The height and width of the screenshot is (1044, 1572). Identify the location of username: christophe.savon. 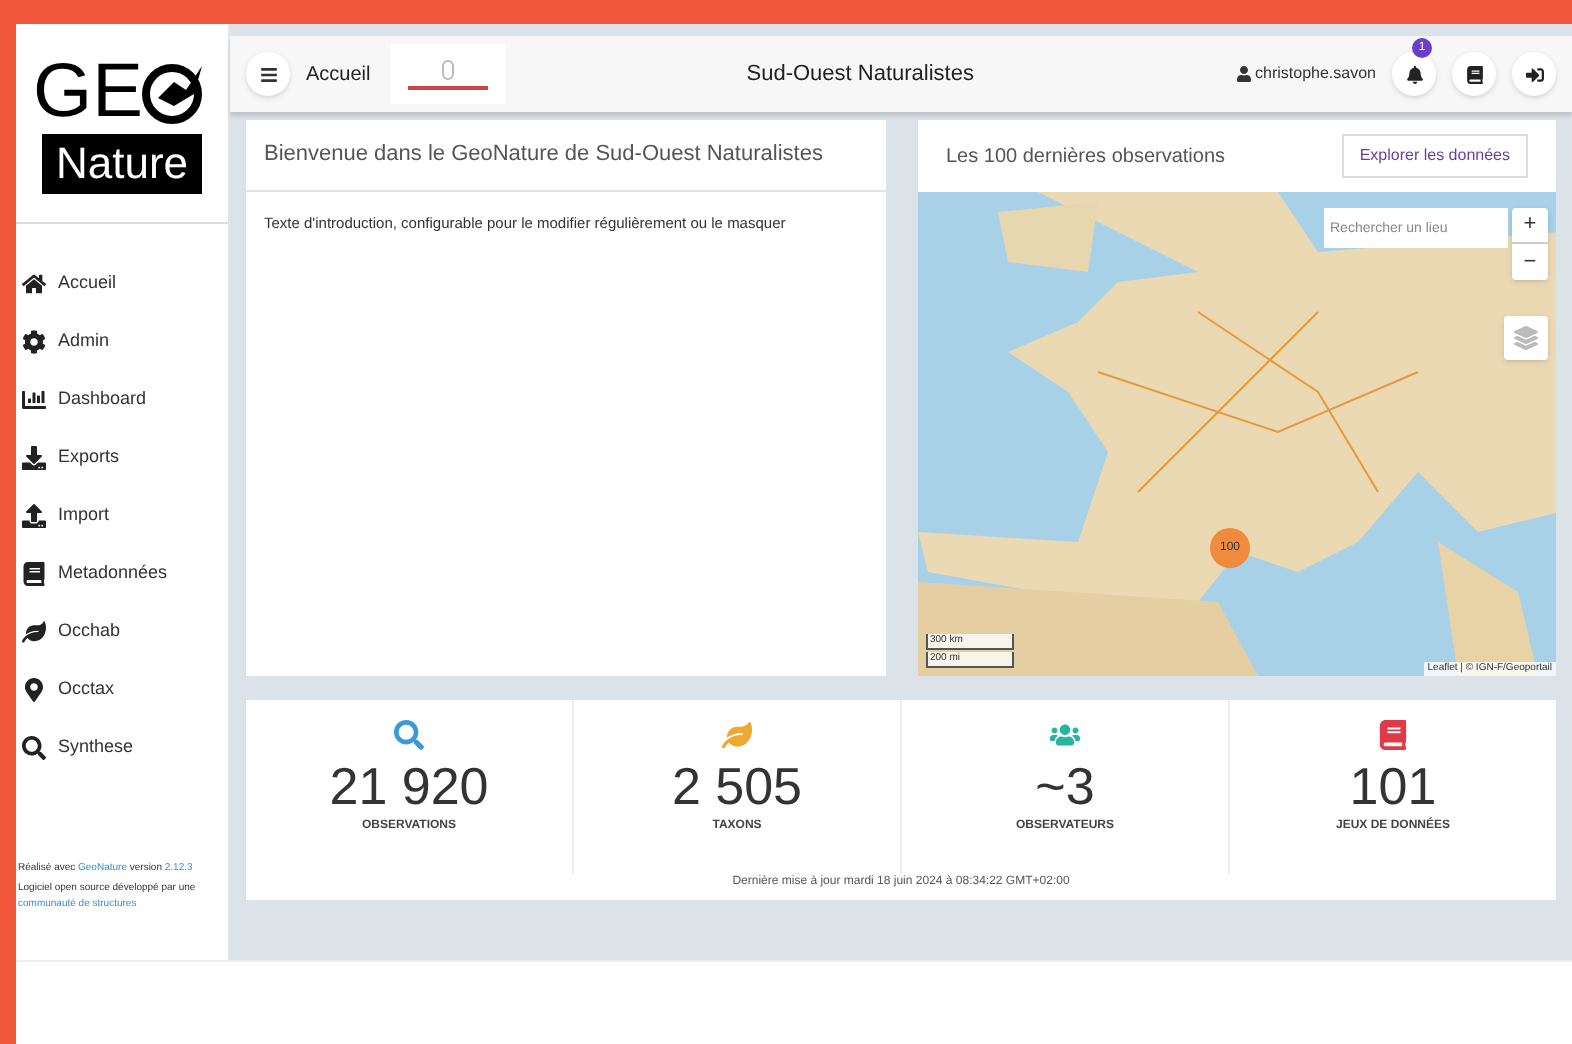
(1315, 74).